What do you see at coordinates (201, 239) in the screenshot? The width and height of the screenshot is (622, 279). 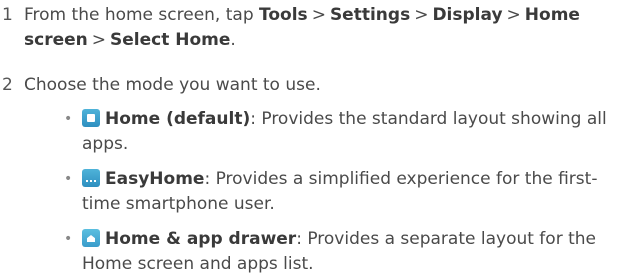 I see `option-title: Home & app drawer` at bounding box center [201, 239].